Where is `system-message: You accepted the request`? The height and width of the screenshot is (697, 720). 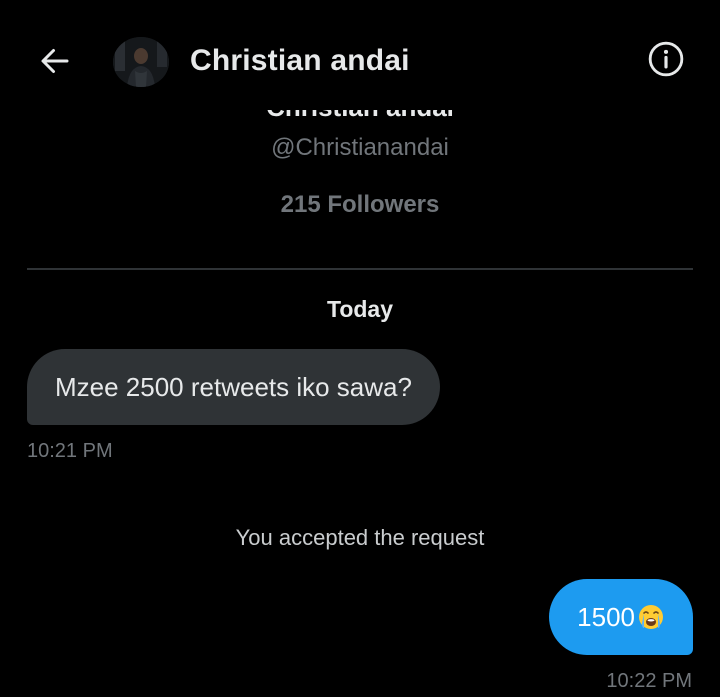
system-message: You accepted the request is located at coordinates (360, 537).